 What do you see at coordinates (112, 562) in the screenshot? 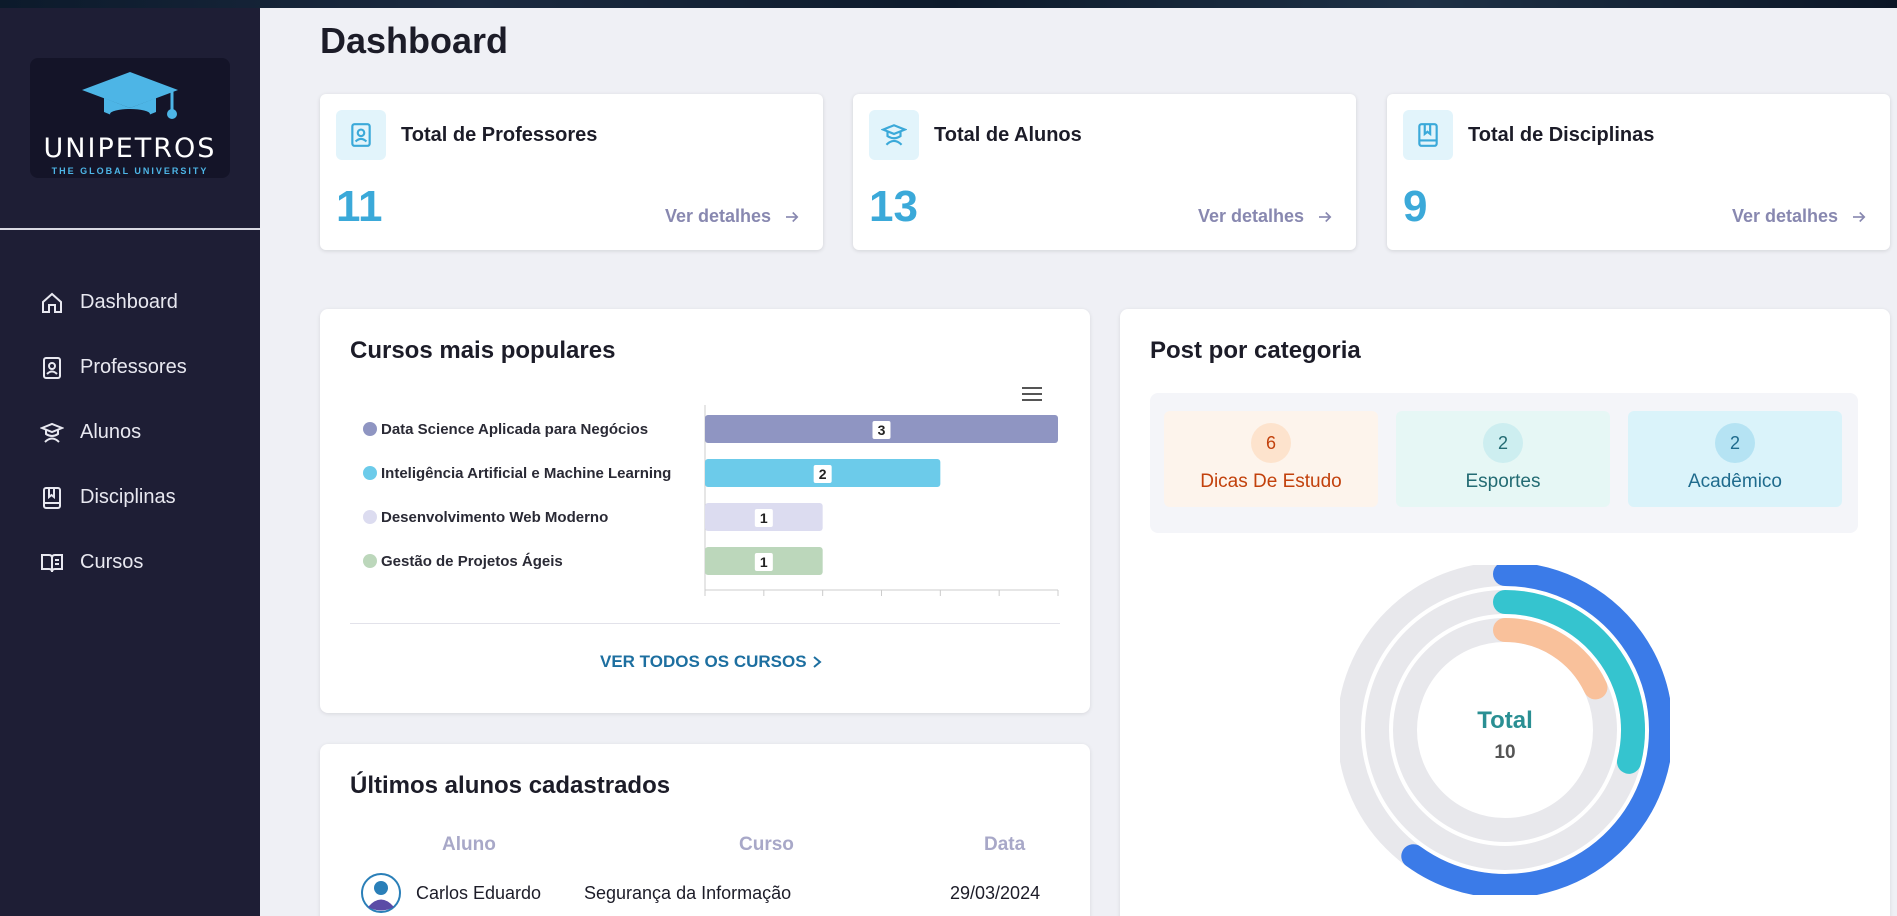
I see `sidebar-item-label: Cursos` at bounding box center [112, 562].